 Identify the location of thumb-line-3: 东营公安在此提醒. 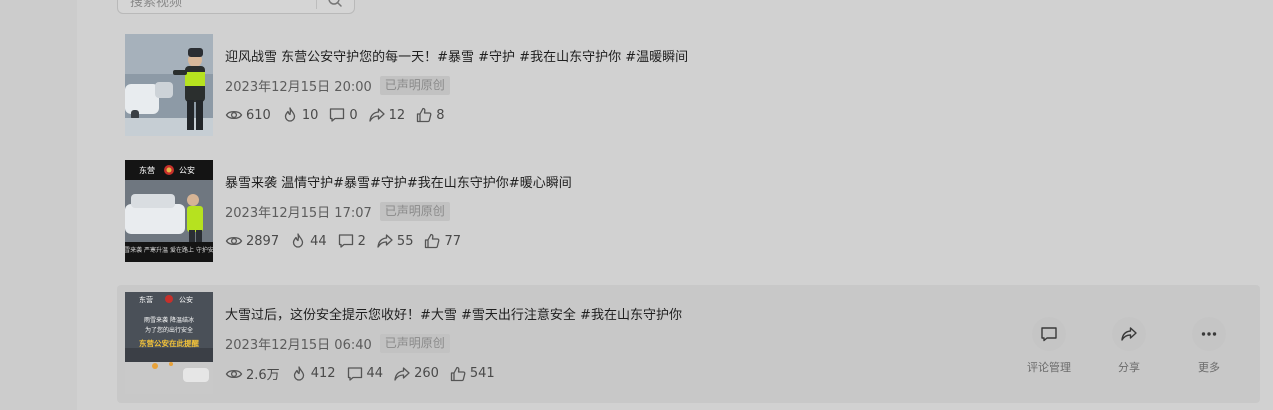
(169, 343).